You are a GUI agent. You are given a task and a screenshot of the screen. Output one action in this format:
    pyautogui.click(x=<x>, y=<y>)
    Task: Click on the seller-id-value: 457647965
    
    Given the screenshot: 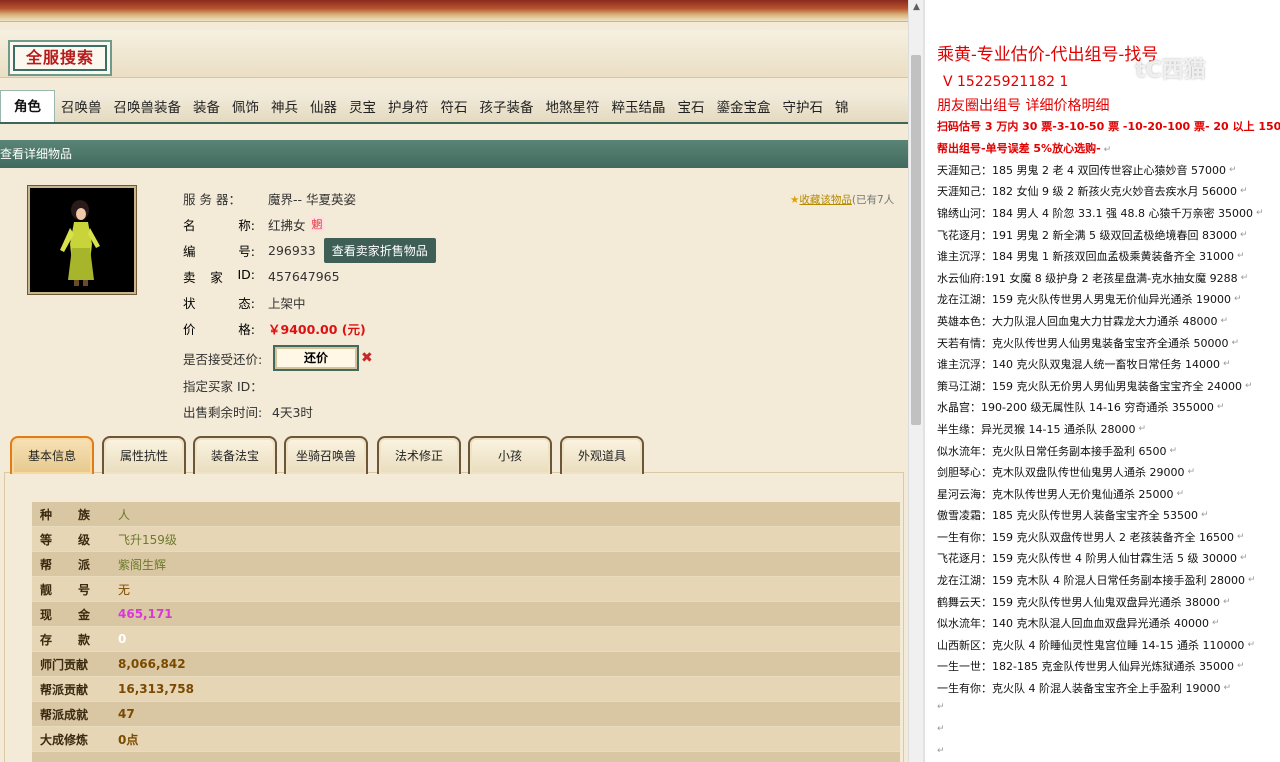 What is the action you would take?
    pyautogui.click(x=304, y=276)
    